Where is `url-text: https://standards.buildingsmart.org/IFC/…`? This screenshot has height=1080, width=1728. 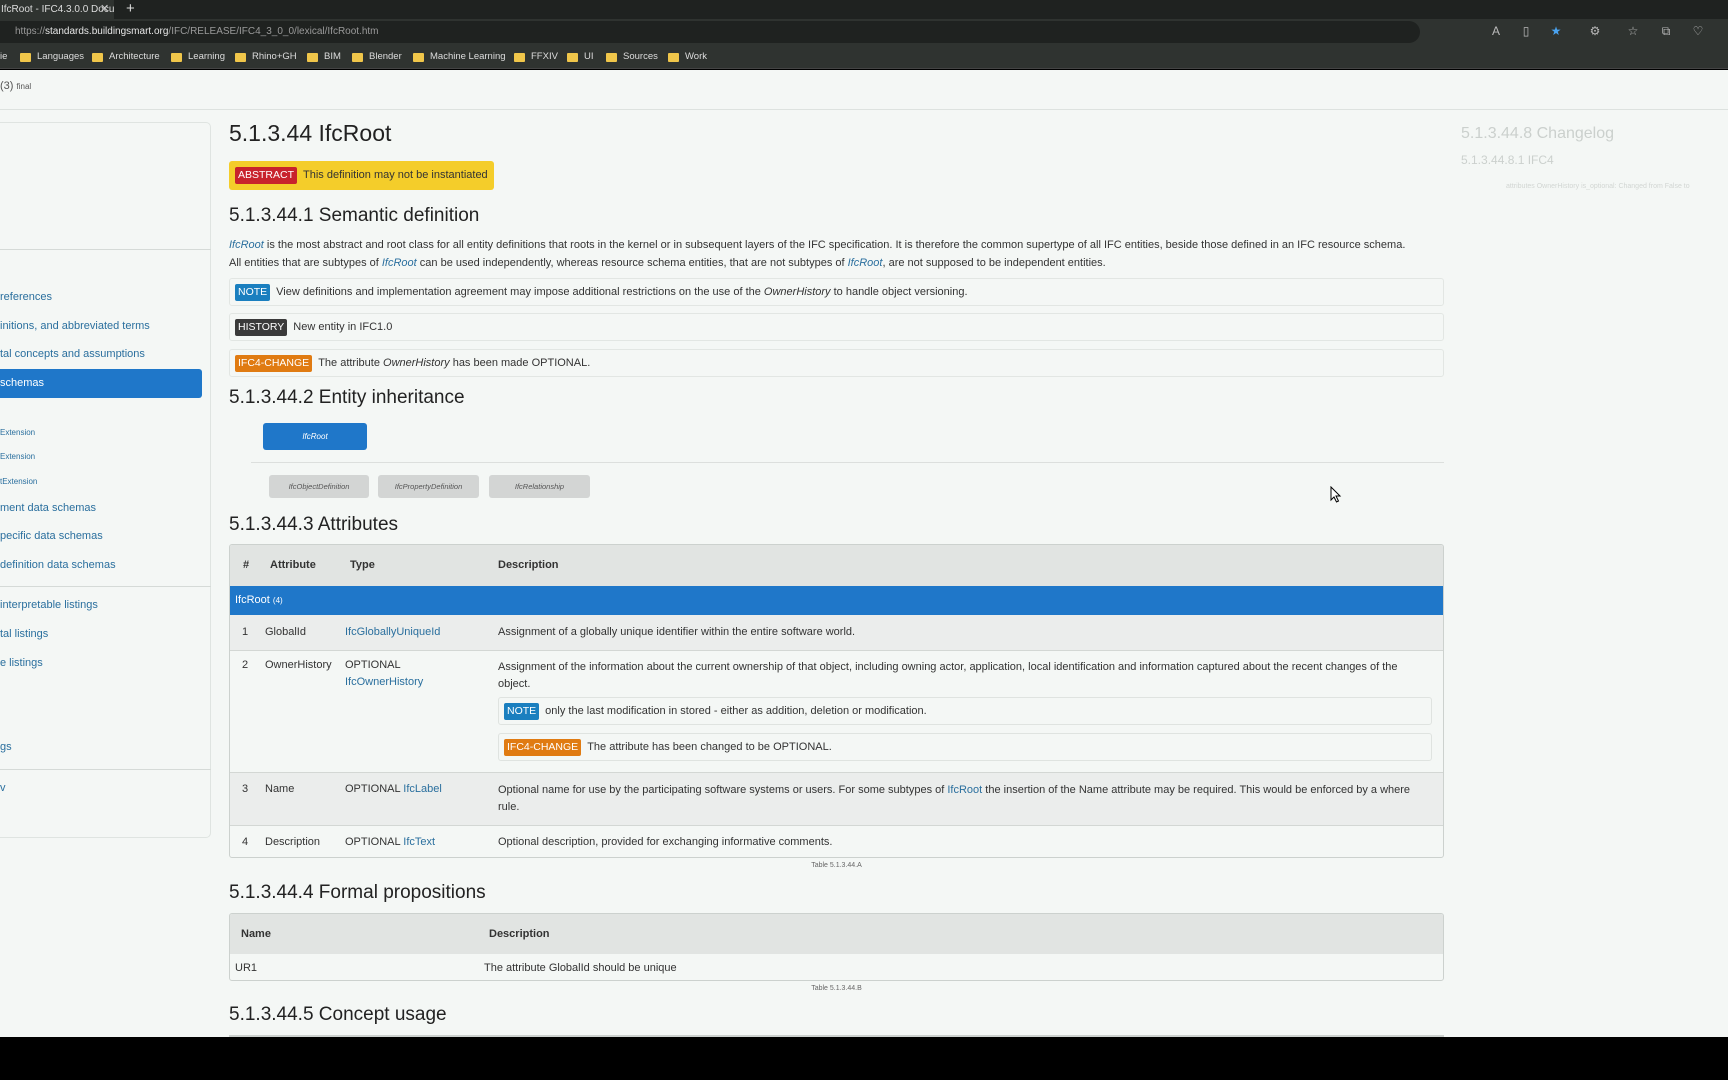 url-text: https://standards.buildingsmart.org/IFC/… is located at coordinates (197, 32).